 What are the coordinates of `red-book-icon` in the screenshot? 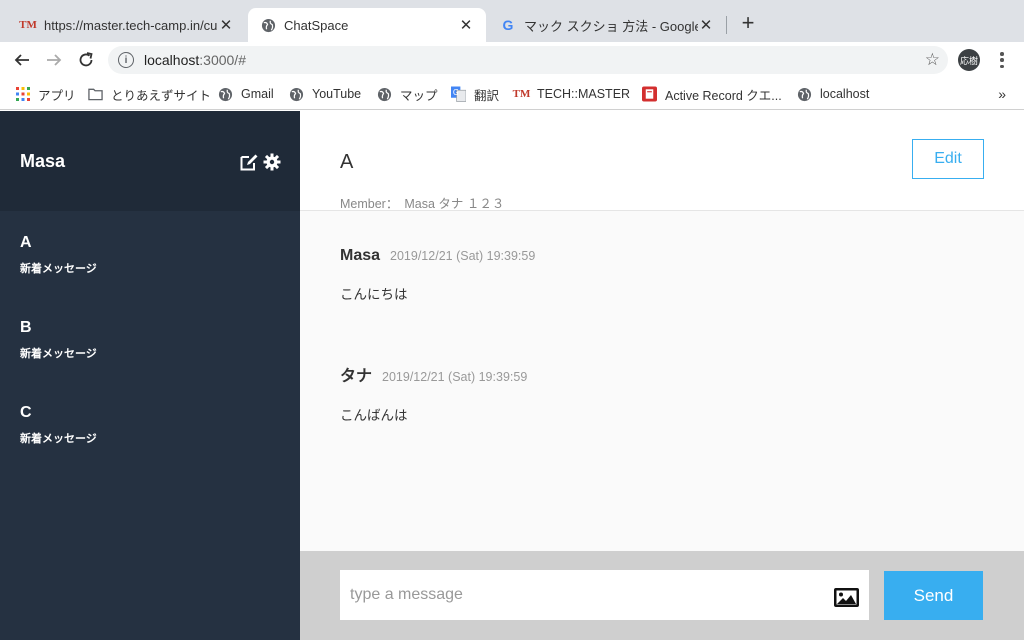 It's located at (649, 94).